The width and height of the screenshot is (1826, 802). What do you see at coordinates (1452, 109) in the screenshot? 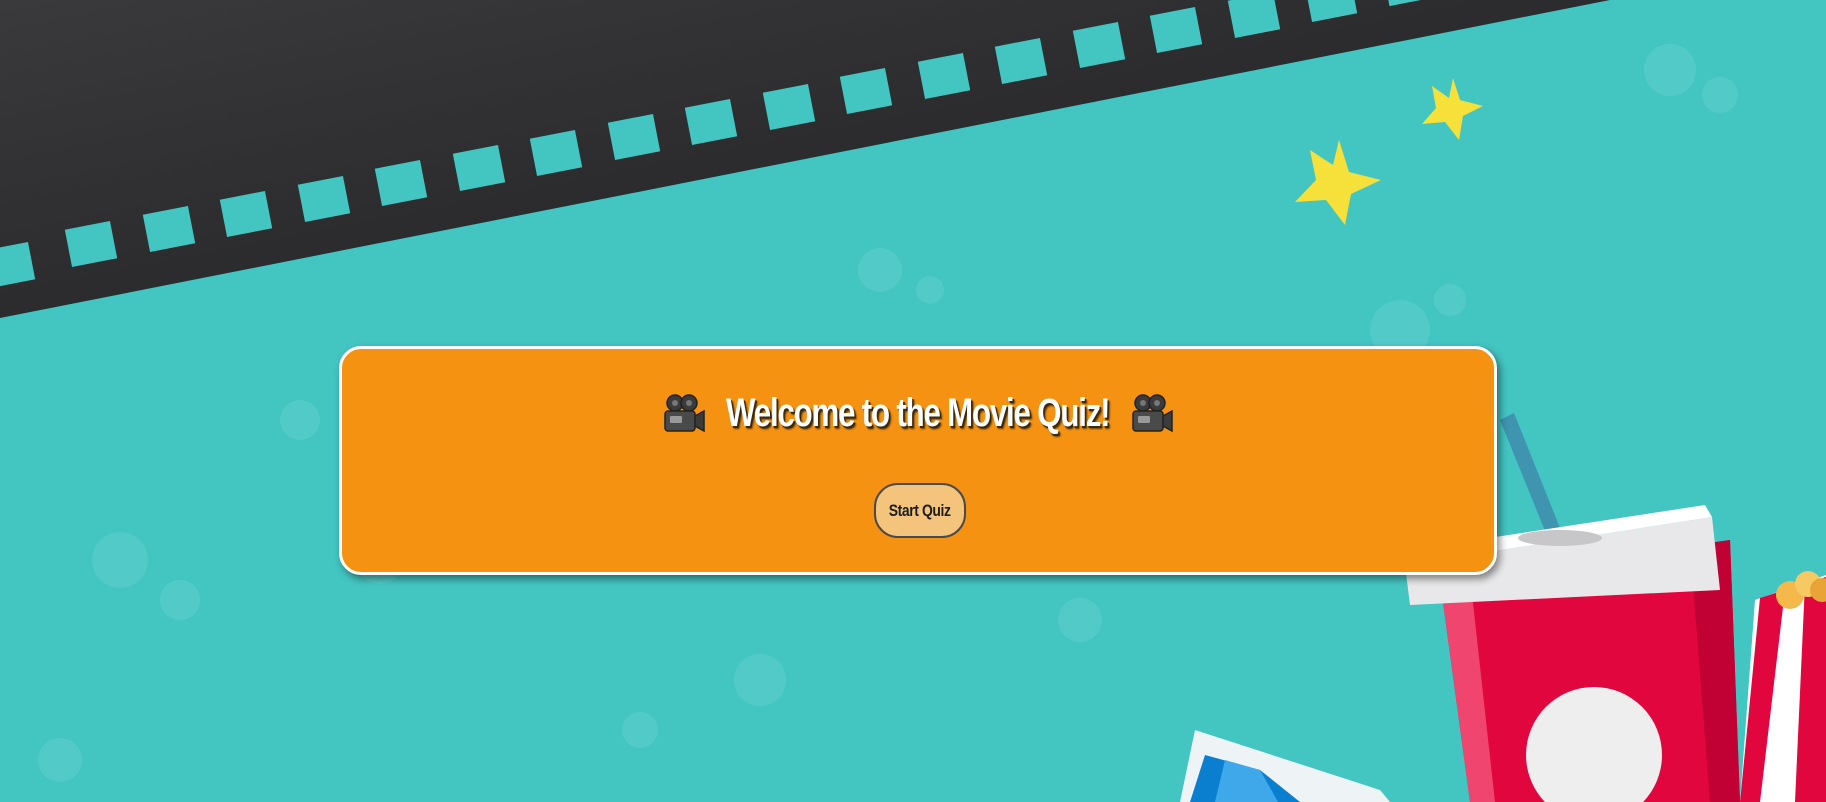
I see `star-small-icon` at bounding box center [1452, 109].